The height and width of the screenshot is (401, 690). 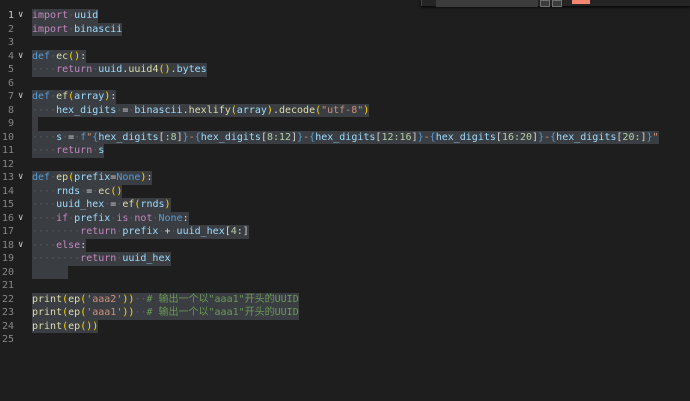 What do you see at coordinates (110, 218) in the screenshot?
I see `code-line: ····if·prefix·is·not·None:` at bounding box center [110, 218].